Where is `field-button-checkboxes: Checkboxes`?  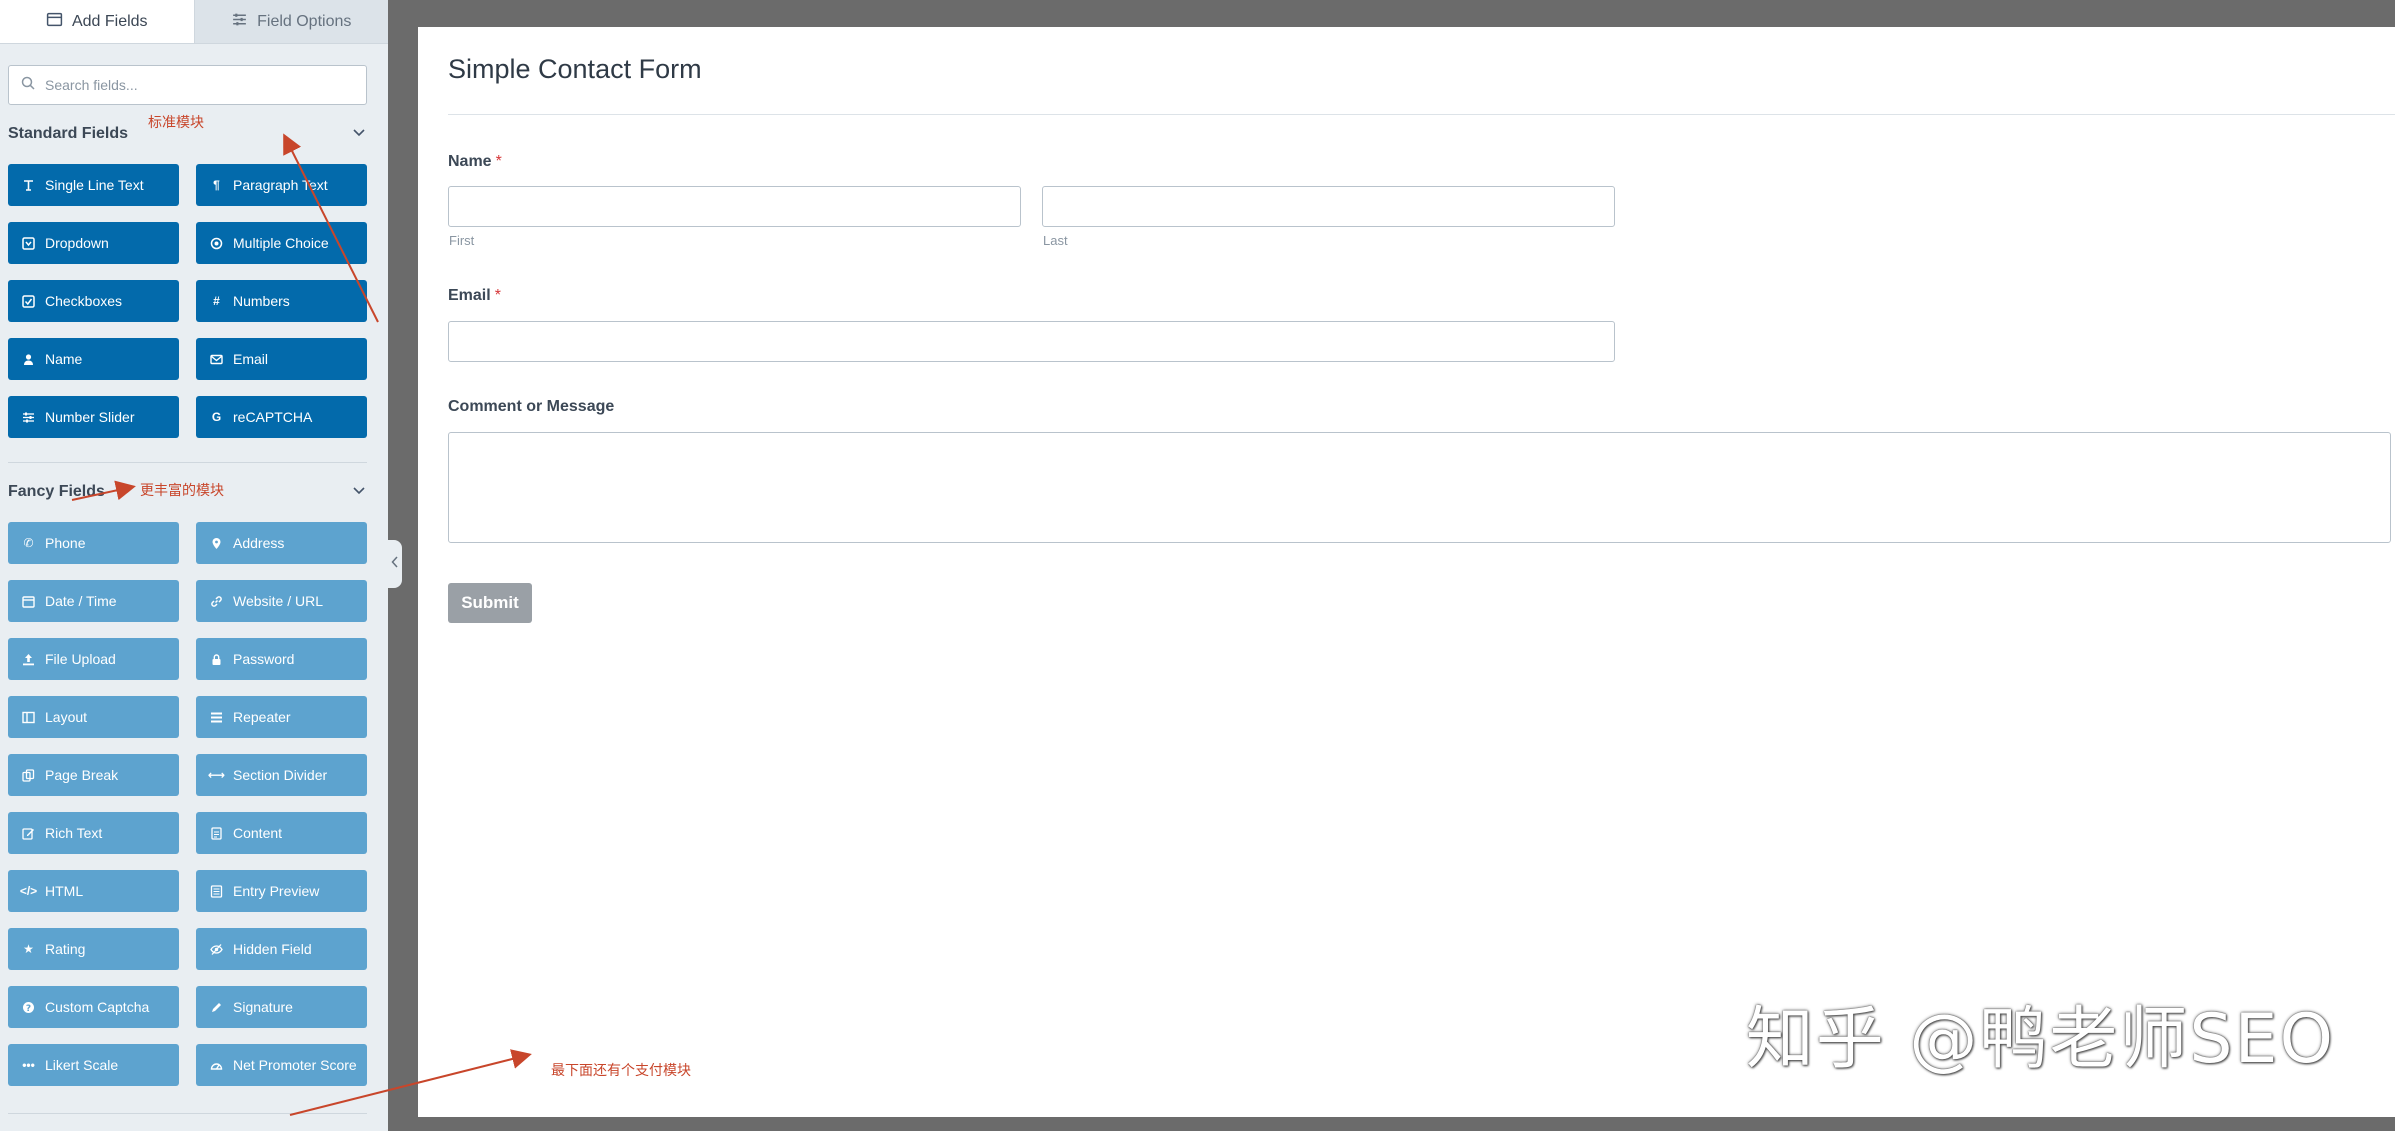 field-button-checkboxes: Checkboxes is located at coordinates (93, 301).